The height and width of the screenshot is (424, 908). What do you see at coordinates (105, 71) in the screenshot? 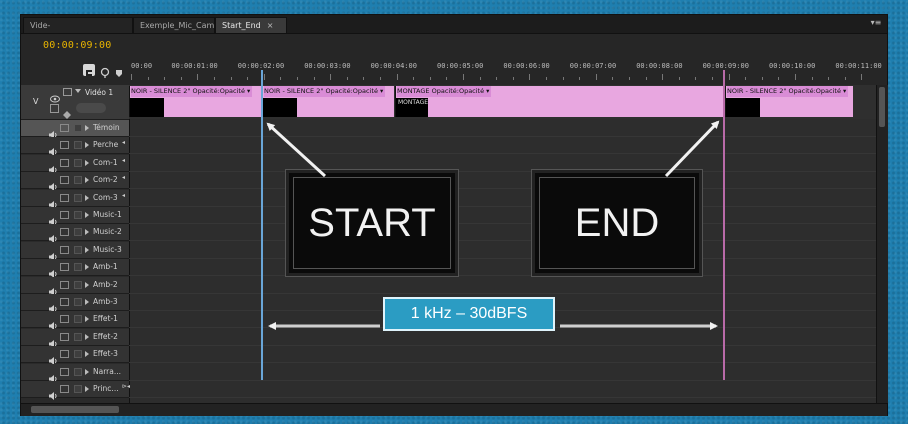
I see `add-marker-icon` at bounding box center [105, 71].